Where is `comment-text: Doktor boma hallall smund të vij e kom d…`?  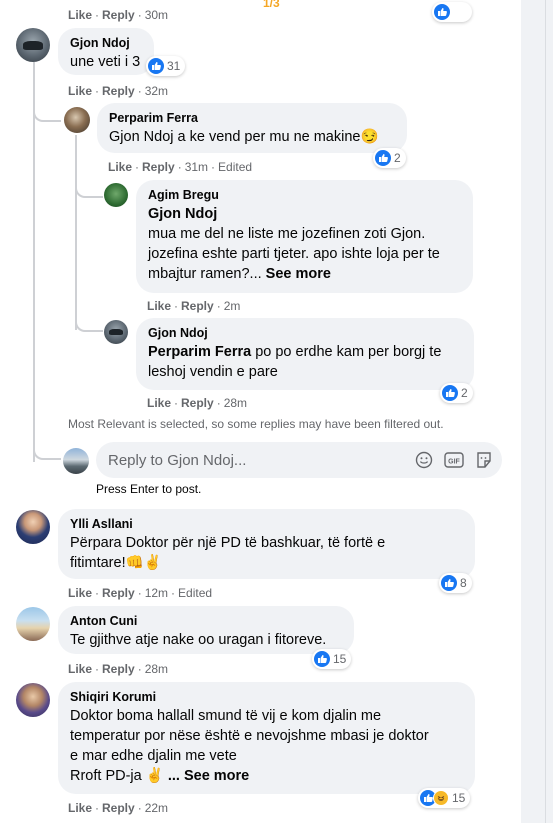
comment-text: Doktor boma hallall smund të vij e kom d… is located at coordinates (249, 746).